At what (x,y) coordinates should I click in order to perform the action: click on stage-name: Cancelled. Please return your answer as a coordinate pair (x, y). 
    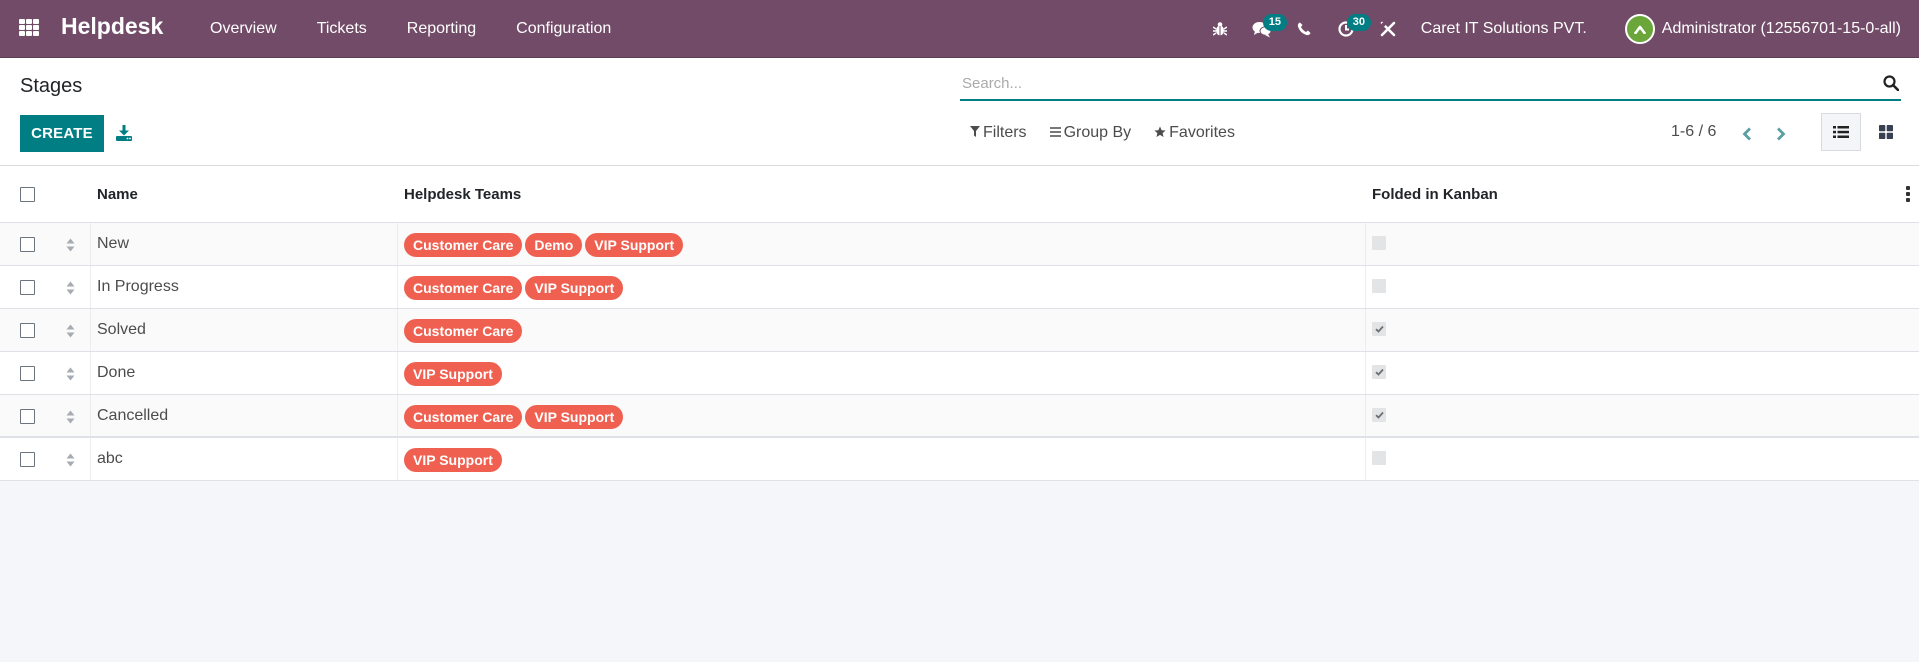
    Looking at the image, I should click on (132, 416).